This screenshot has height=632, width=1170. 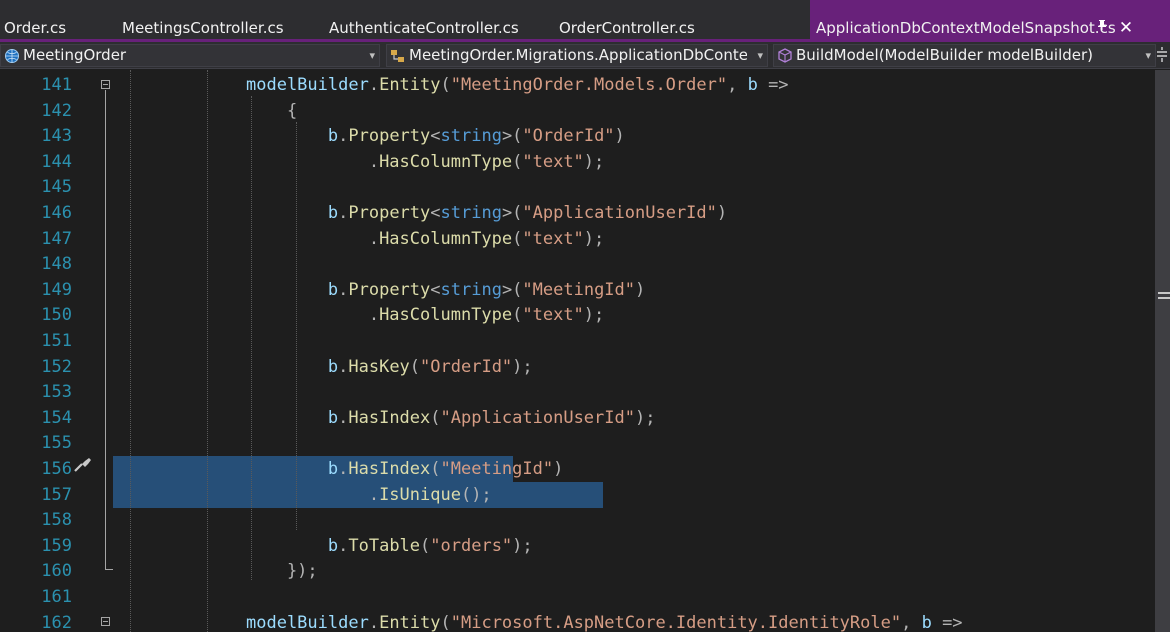 I want to click on scrollbar-thumb, so click(x=1162, y=295).